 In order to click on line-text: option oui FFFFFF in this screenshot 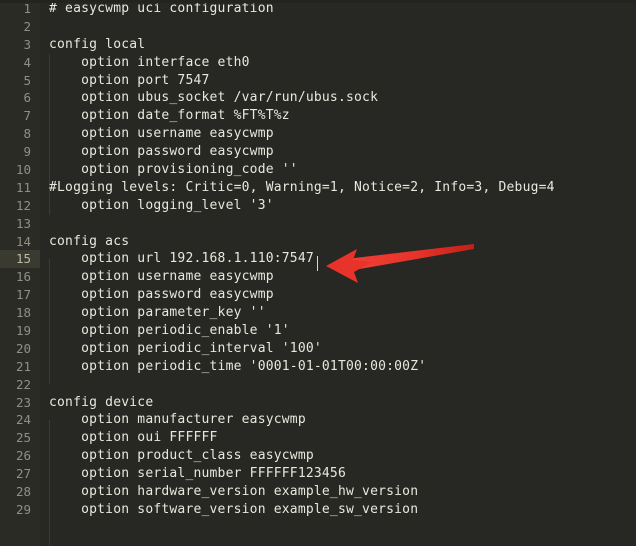, I will do `click(133, 438)`.